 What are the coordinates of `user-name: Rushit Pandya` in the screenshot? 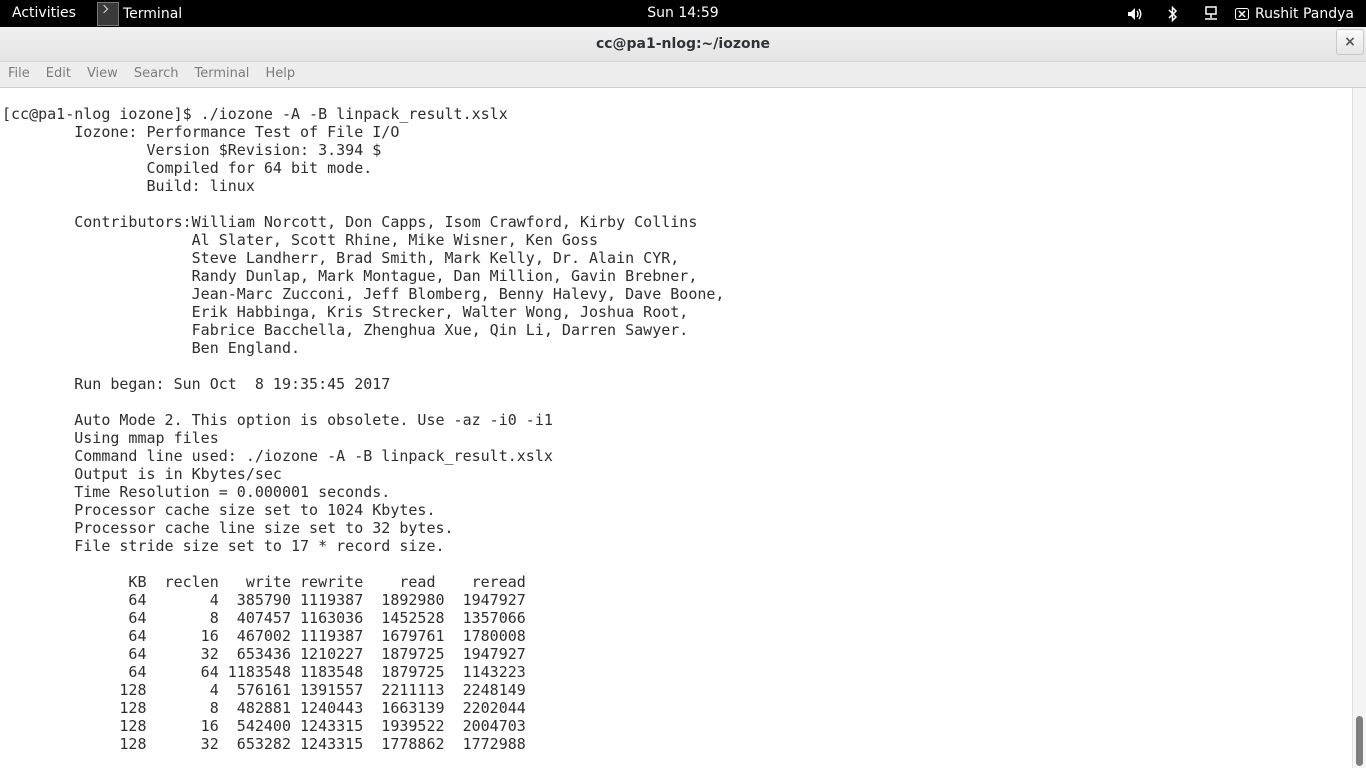 It's located at (1304, 13).